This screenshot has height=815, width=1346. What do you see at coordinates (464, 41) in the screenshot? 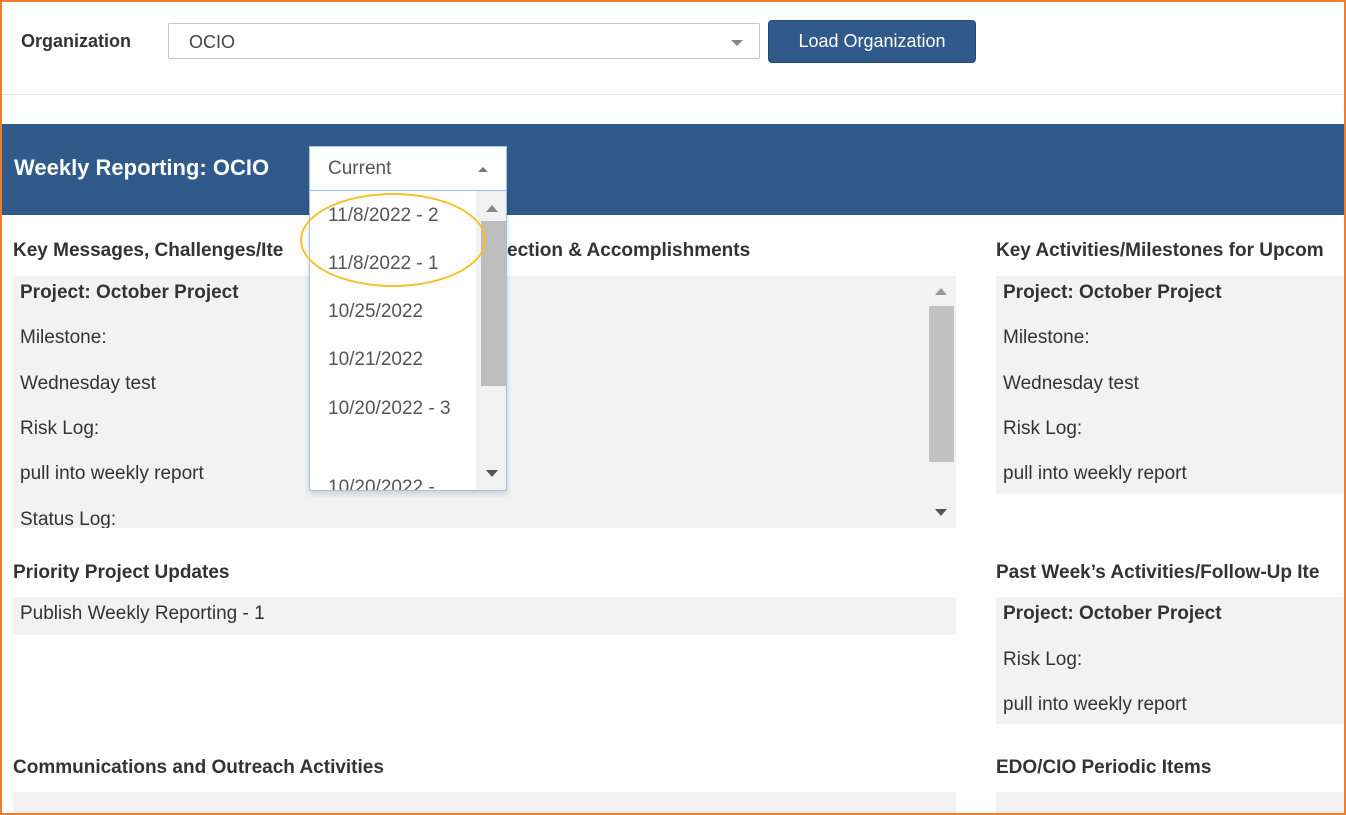
I see `organization-select: OCIO` at bounding box center [464, 41].